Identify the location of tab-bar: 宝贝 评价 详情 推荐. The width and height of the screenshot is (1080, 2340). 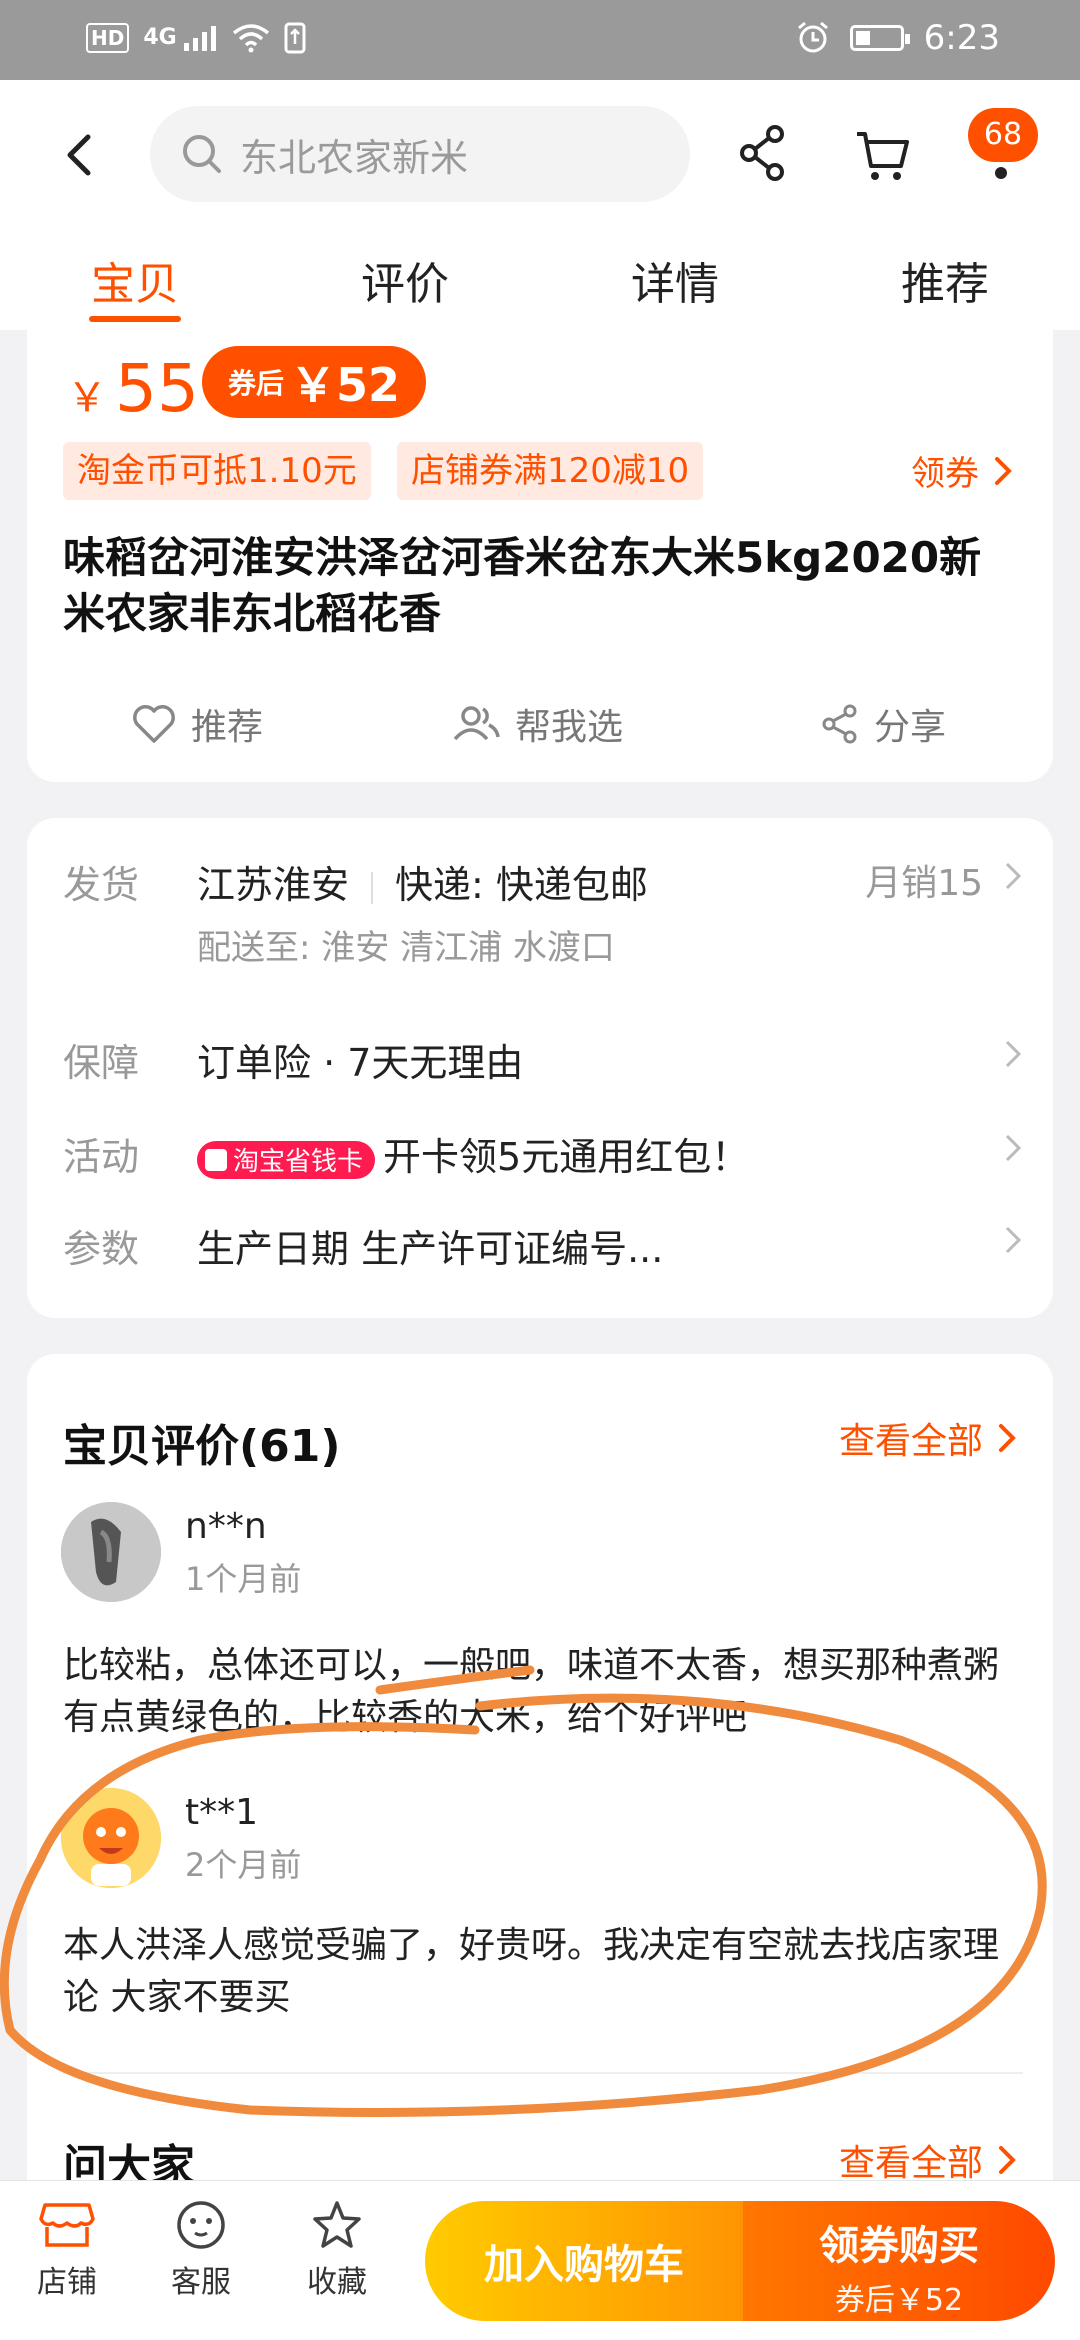
(540, 280).